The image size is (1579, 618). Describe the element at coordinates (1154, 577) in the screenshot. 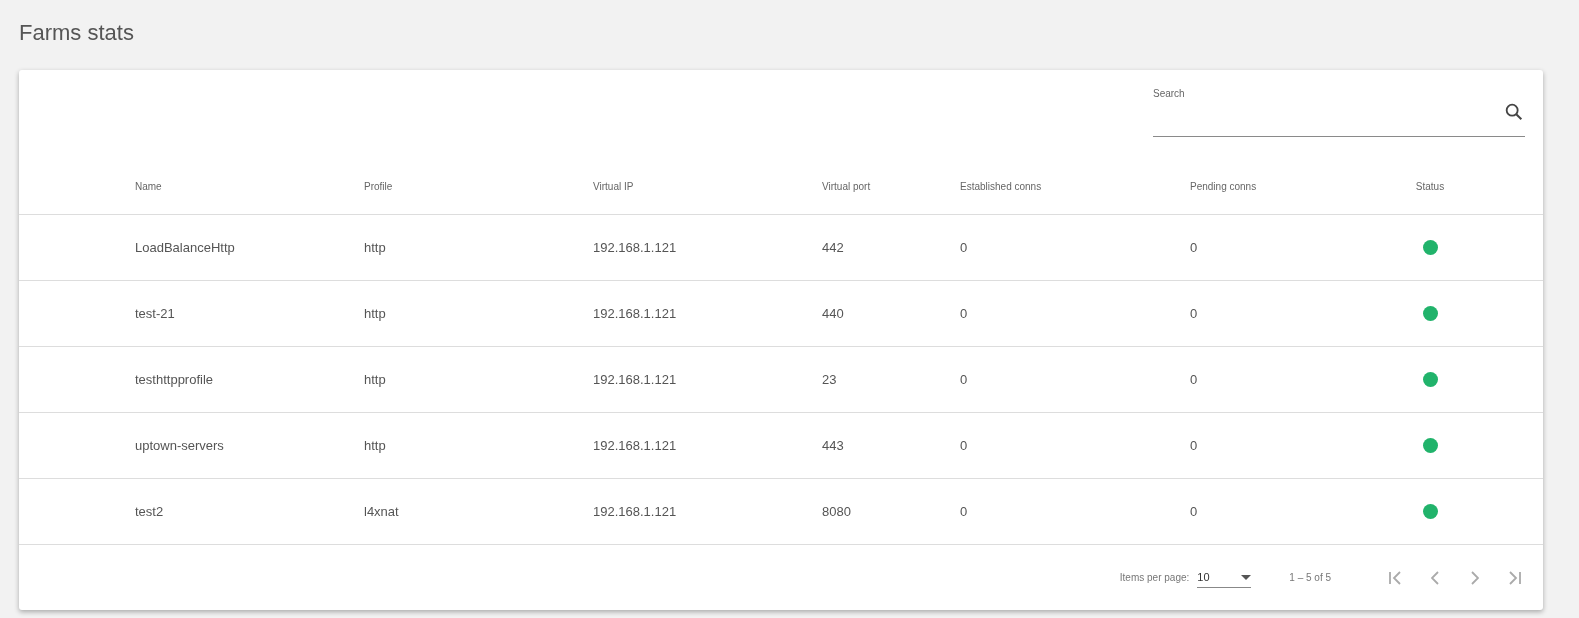

I see `items-per-page-label: Items per page:` at that location.